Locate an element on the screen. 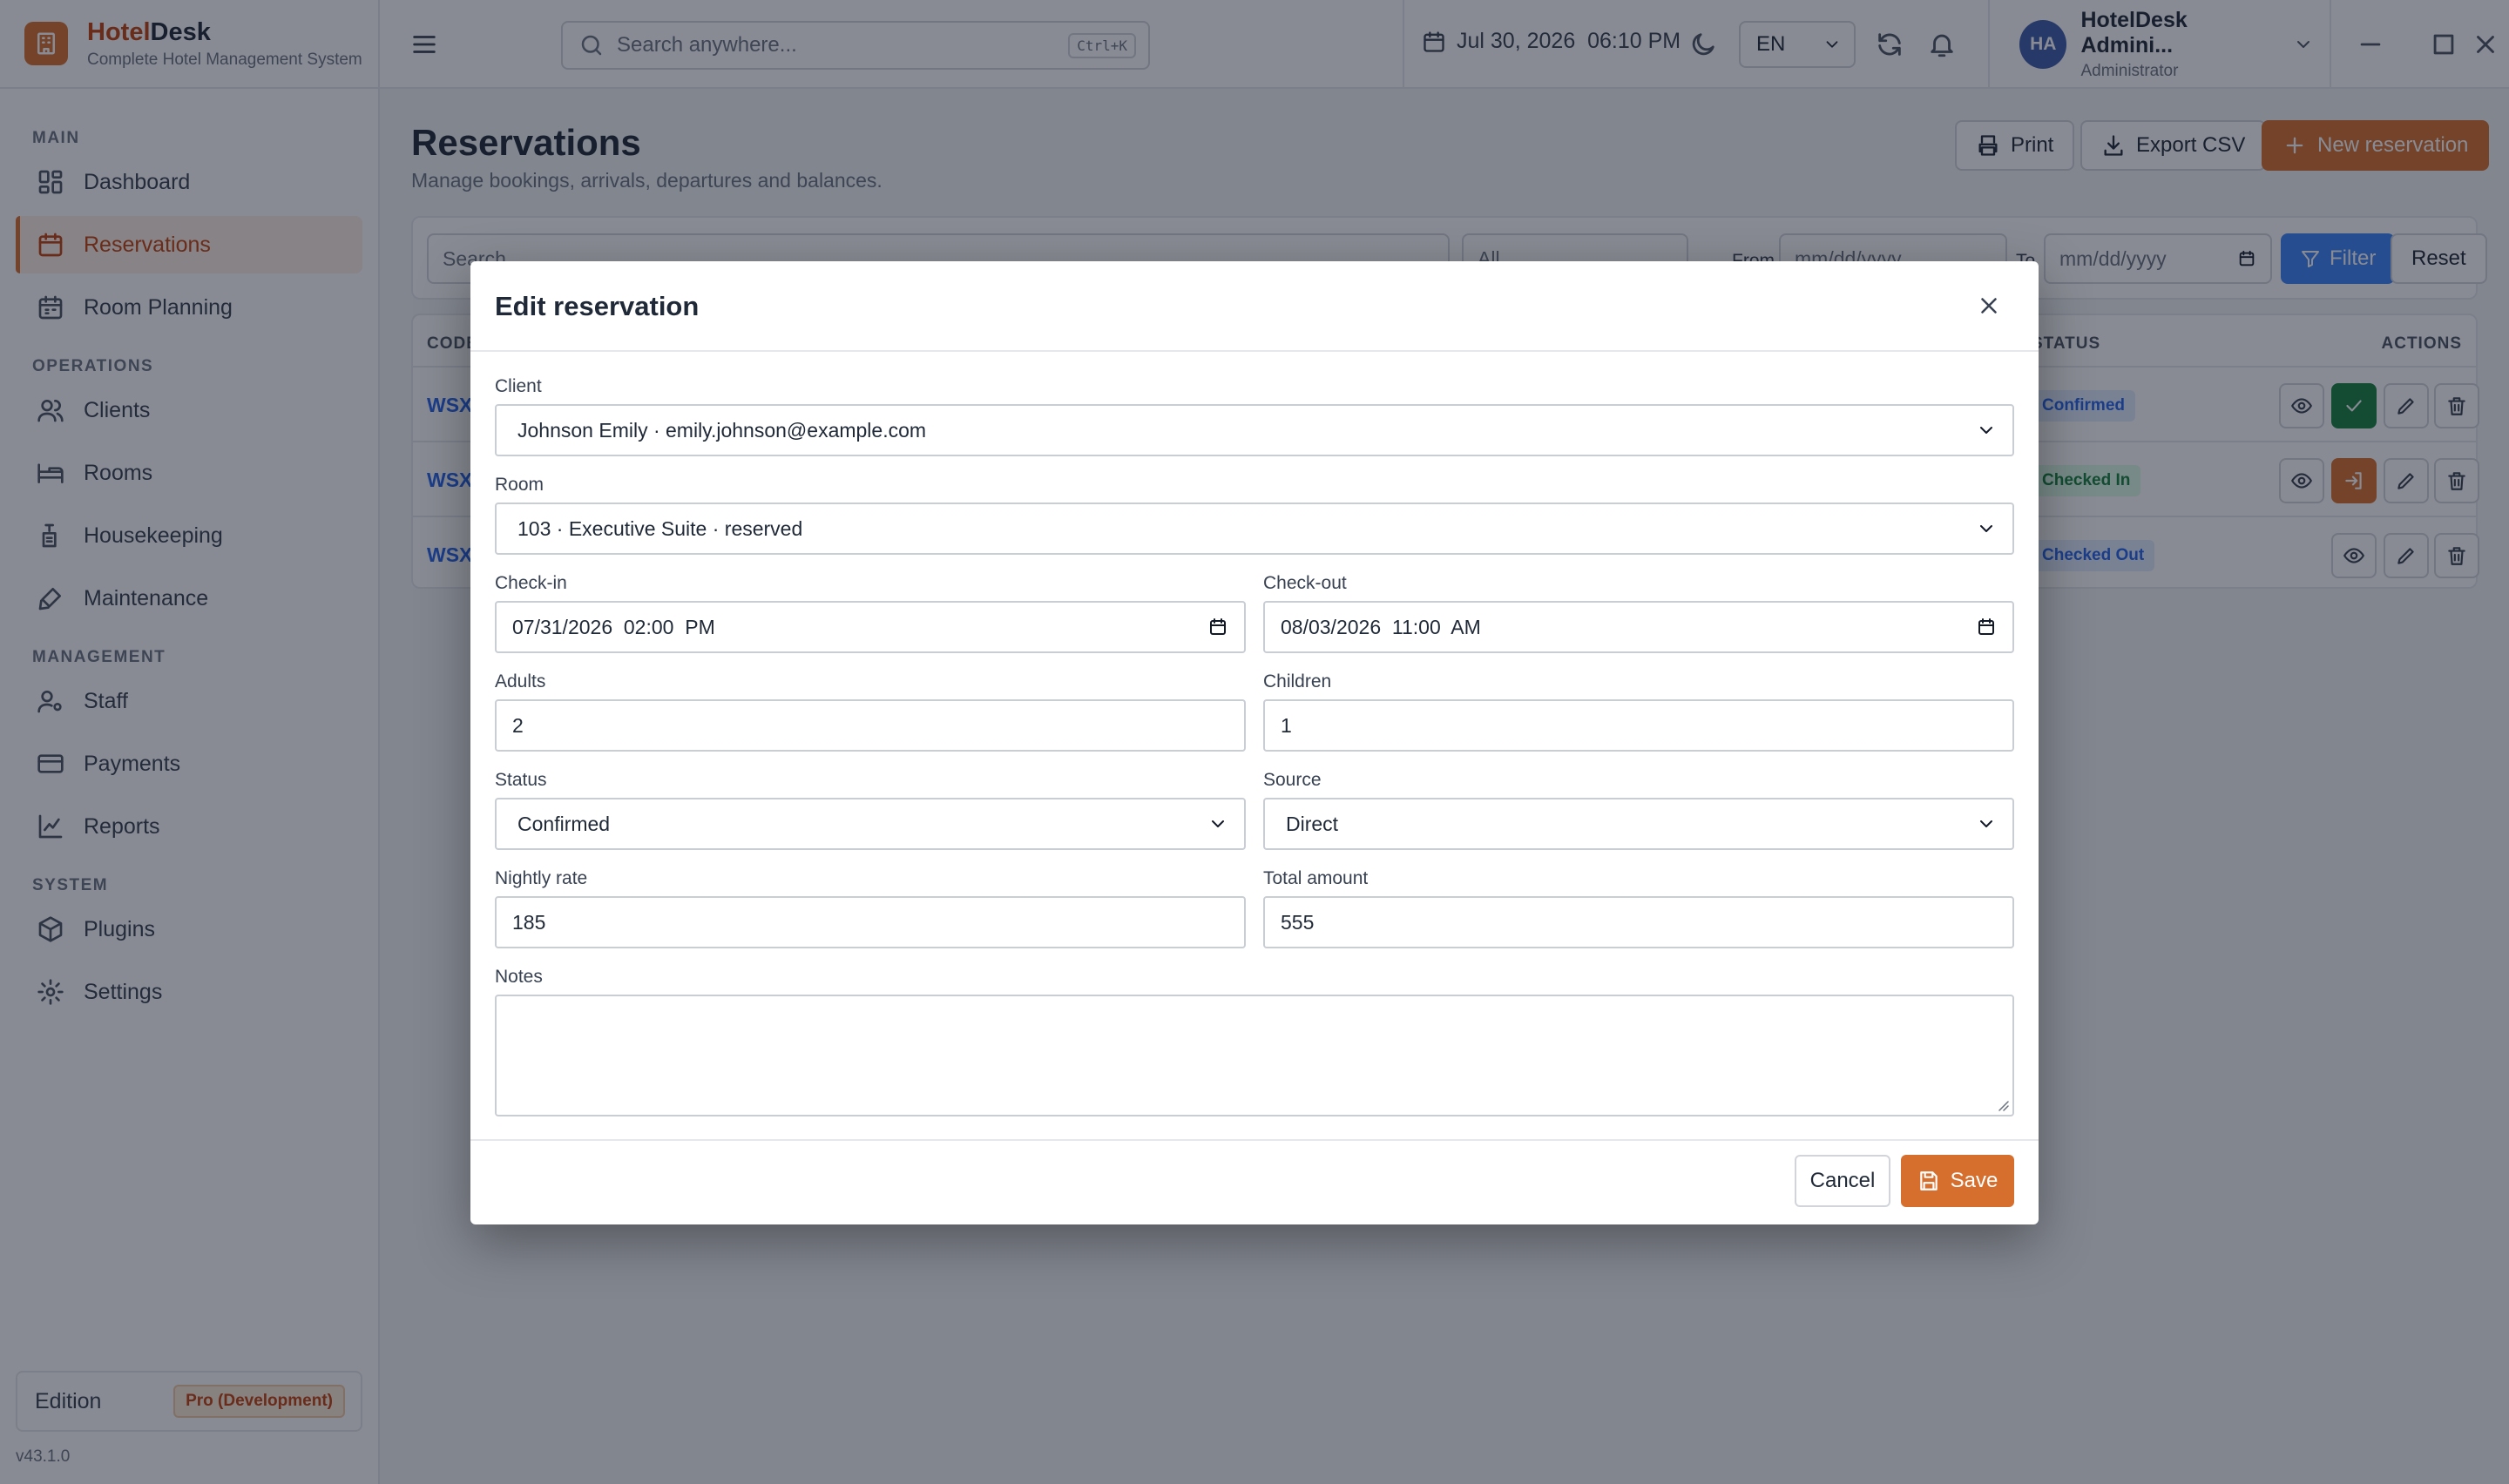 This screenshot has height=1484, width=2509. save-disk-icon is located at coordinates (1928, 1181).